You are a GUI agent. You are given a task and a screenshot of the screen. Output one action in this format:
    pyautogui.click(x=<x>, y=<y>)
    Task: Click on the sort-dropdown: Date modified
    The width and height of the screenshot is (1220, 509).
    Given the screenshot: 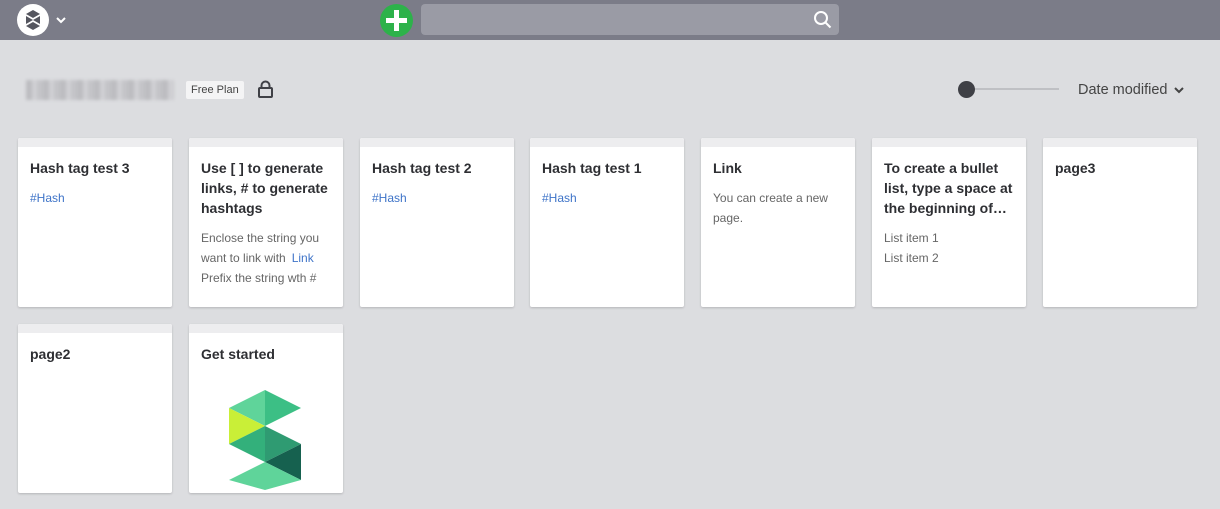 What is the action you would take?
    pyautogui.click(x=1131, y=90)
    